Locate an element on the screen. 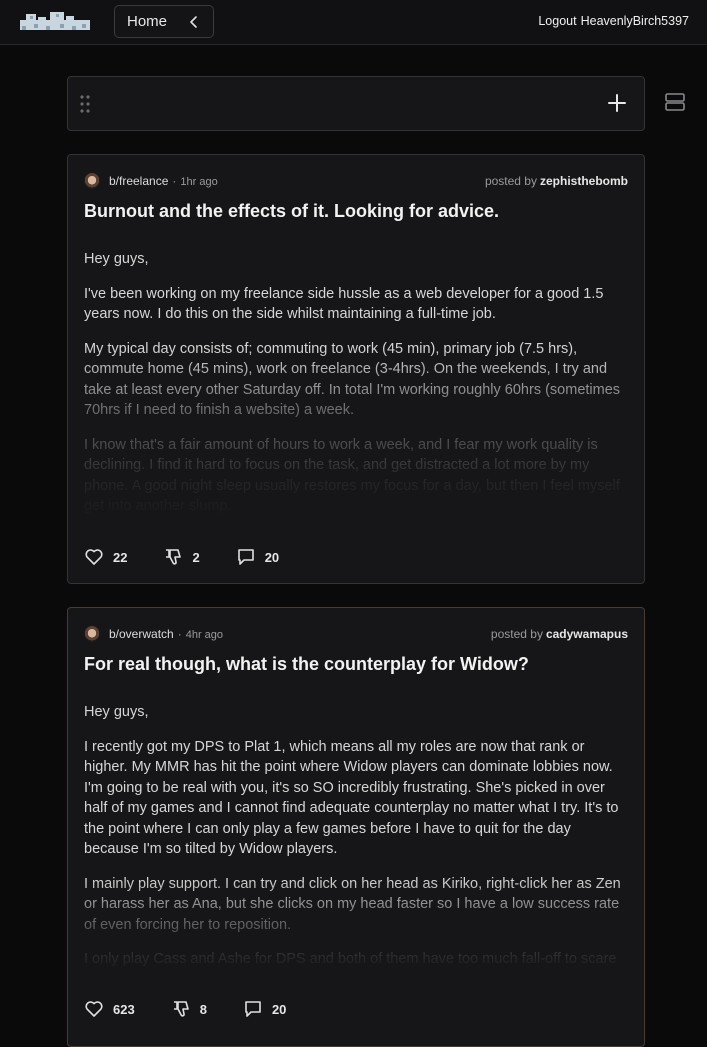 Image resolution: width=707 pixels, height=1047 pixels. board-name: b/freelance is located at coordinates (139, 181).